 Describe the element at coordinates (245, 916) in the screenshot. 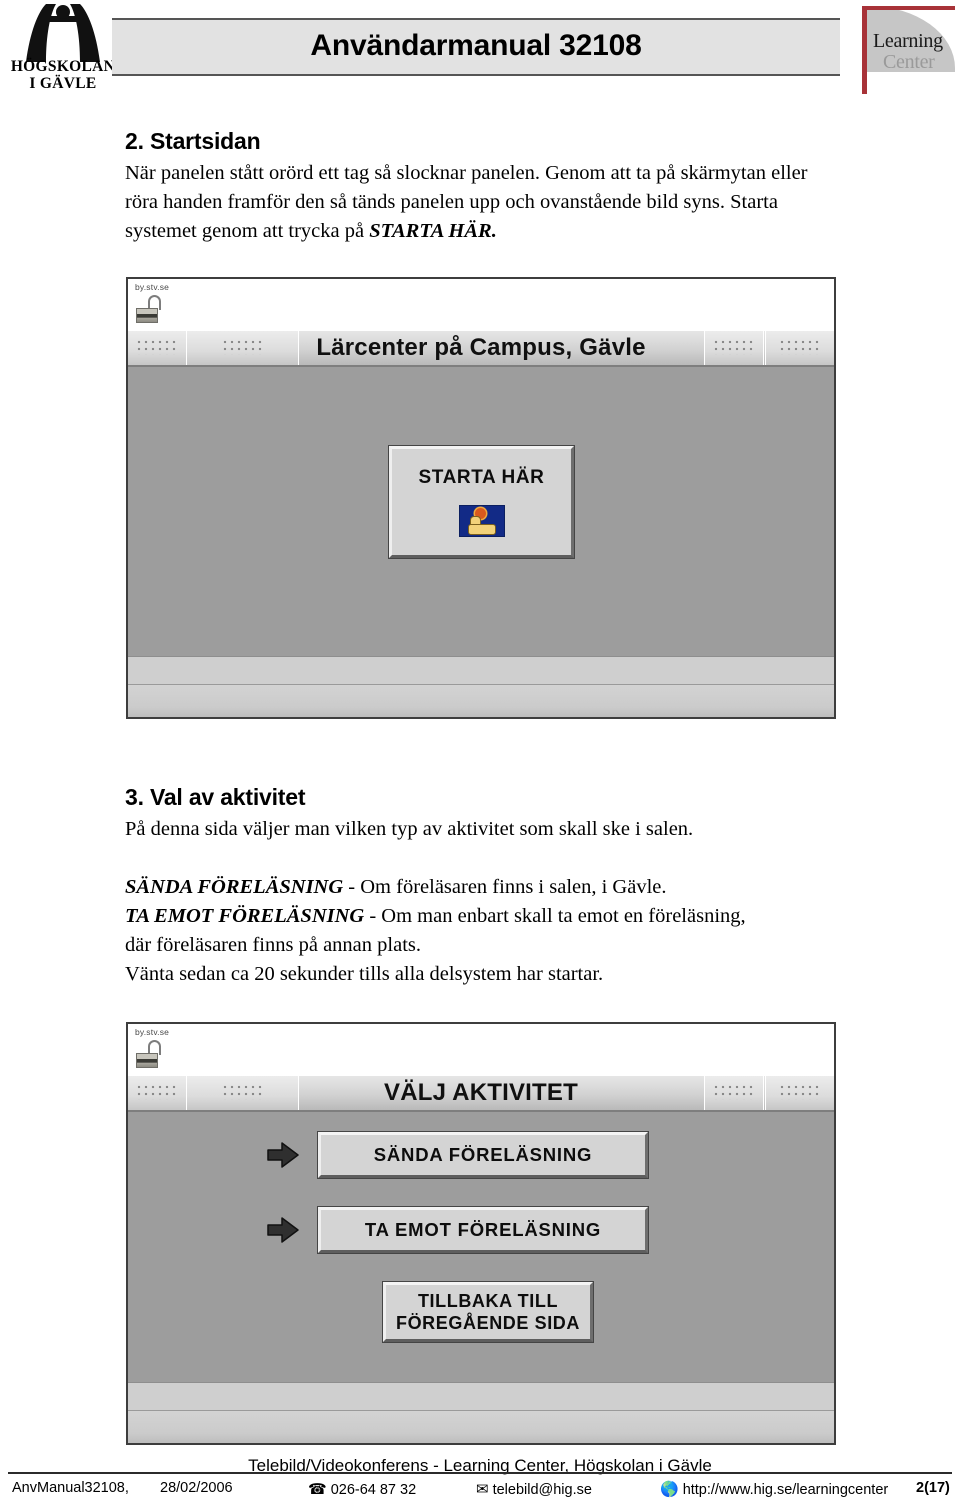

I see `ta-emot-forelasning-label: TA EMOT FÖRELÄSNING` at that location.